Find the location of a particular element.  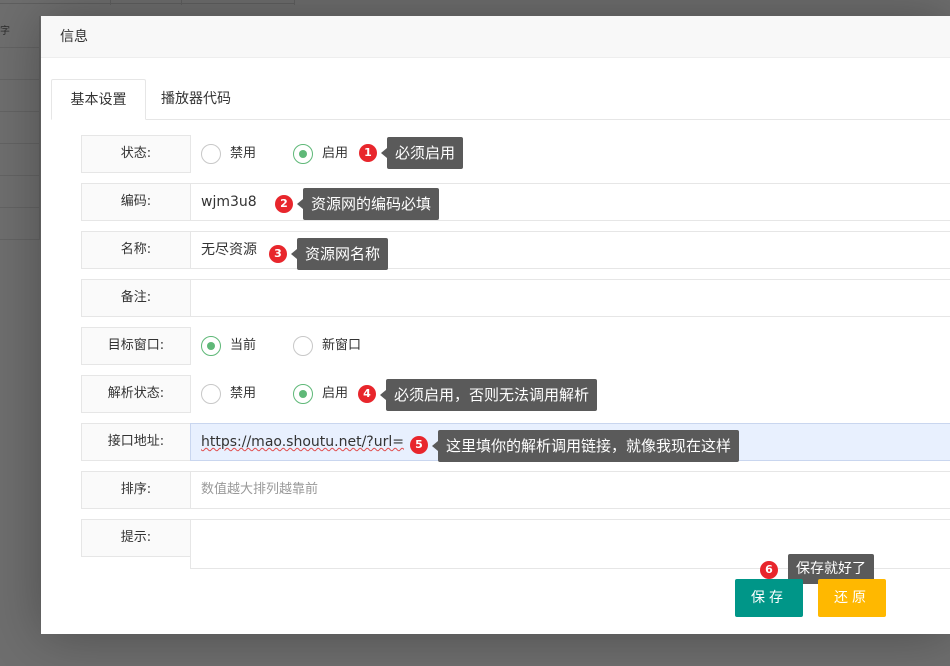

annotation-tooltip-4: 必须启用，否则无法调用解析 is located at coordinates (488, 395).